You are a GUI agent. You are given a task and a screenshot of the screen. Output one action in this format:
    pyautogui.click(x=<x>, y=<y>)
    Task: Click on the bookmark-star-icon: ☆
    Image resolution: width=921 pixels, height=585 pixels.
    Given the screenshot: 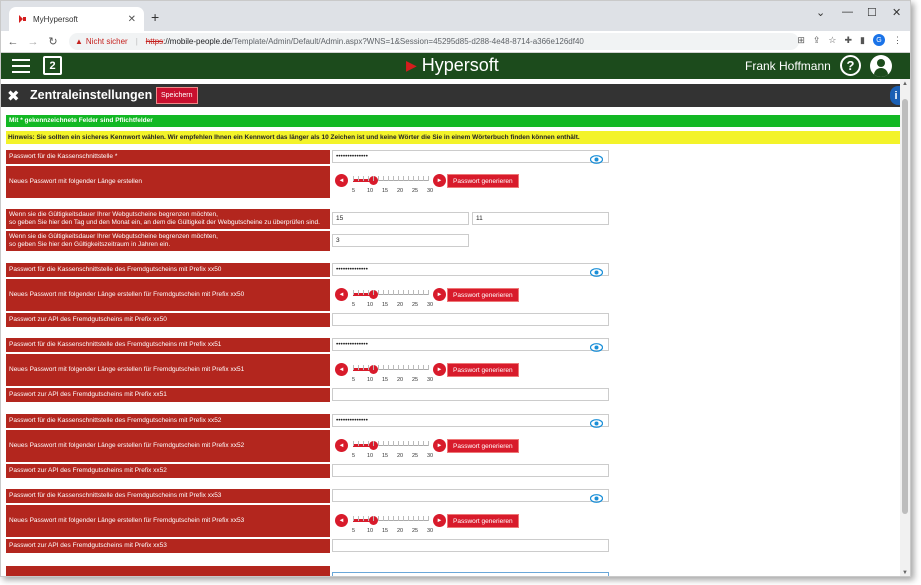 What is the action you would take?
    pyautogui.click(x=832, y=40)
    